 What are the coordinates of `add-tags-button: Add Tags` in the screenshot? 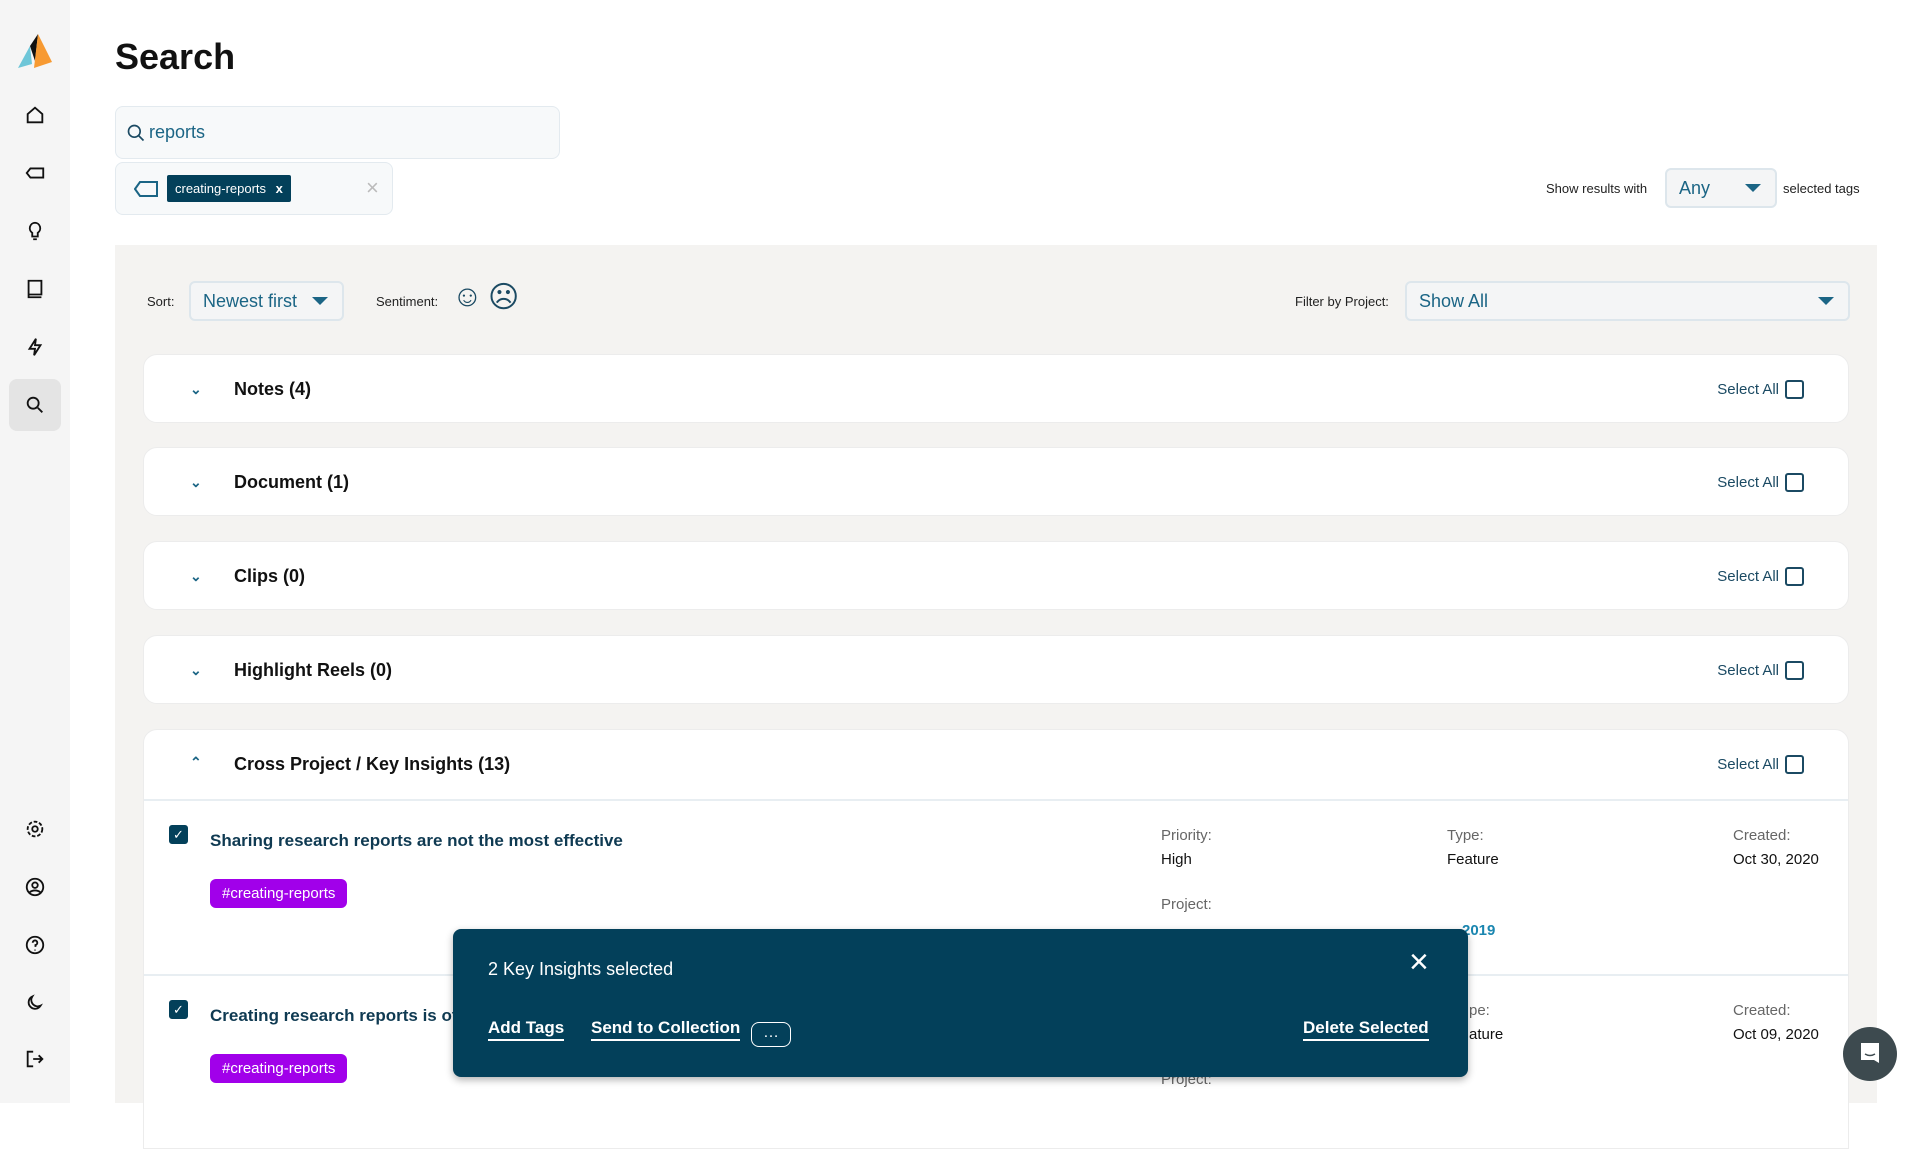 It's located at (526, 1029).